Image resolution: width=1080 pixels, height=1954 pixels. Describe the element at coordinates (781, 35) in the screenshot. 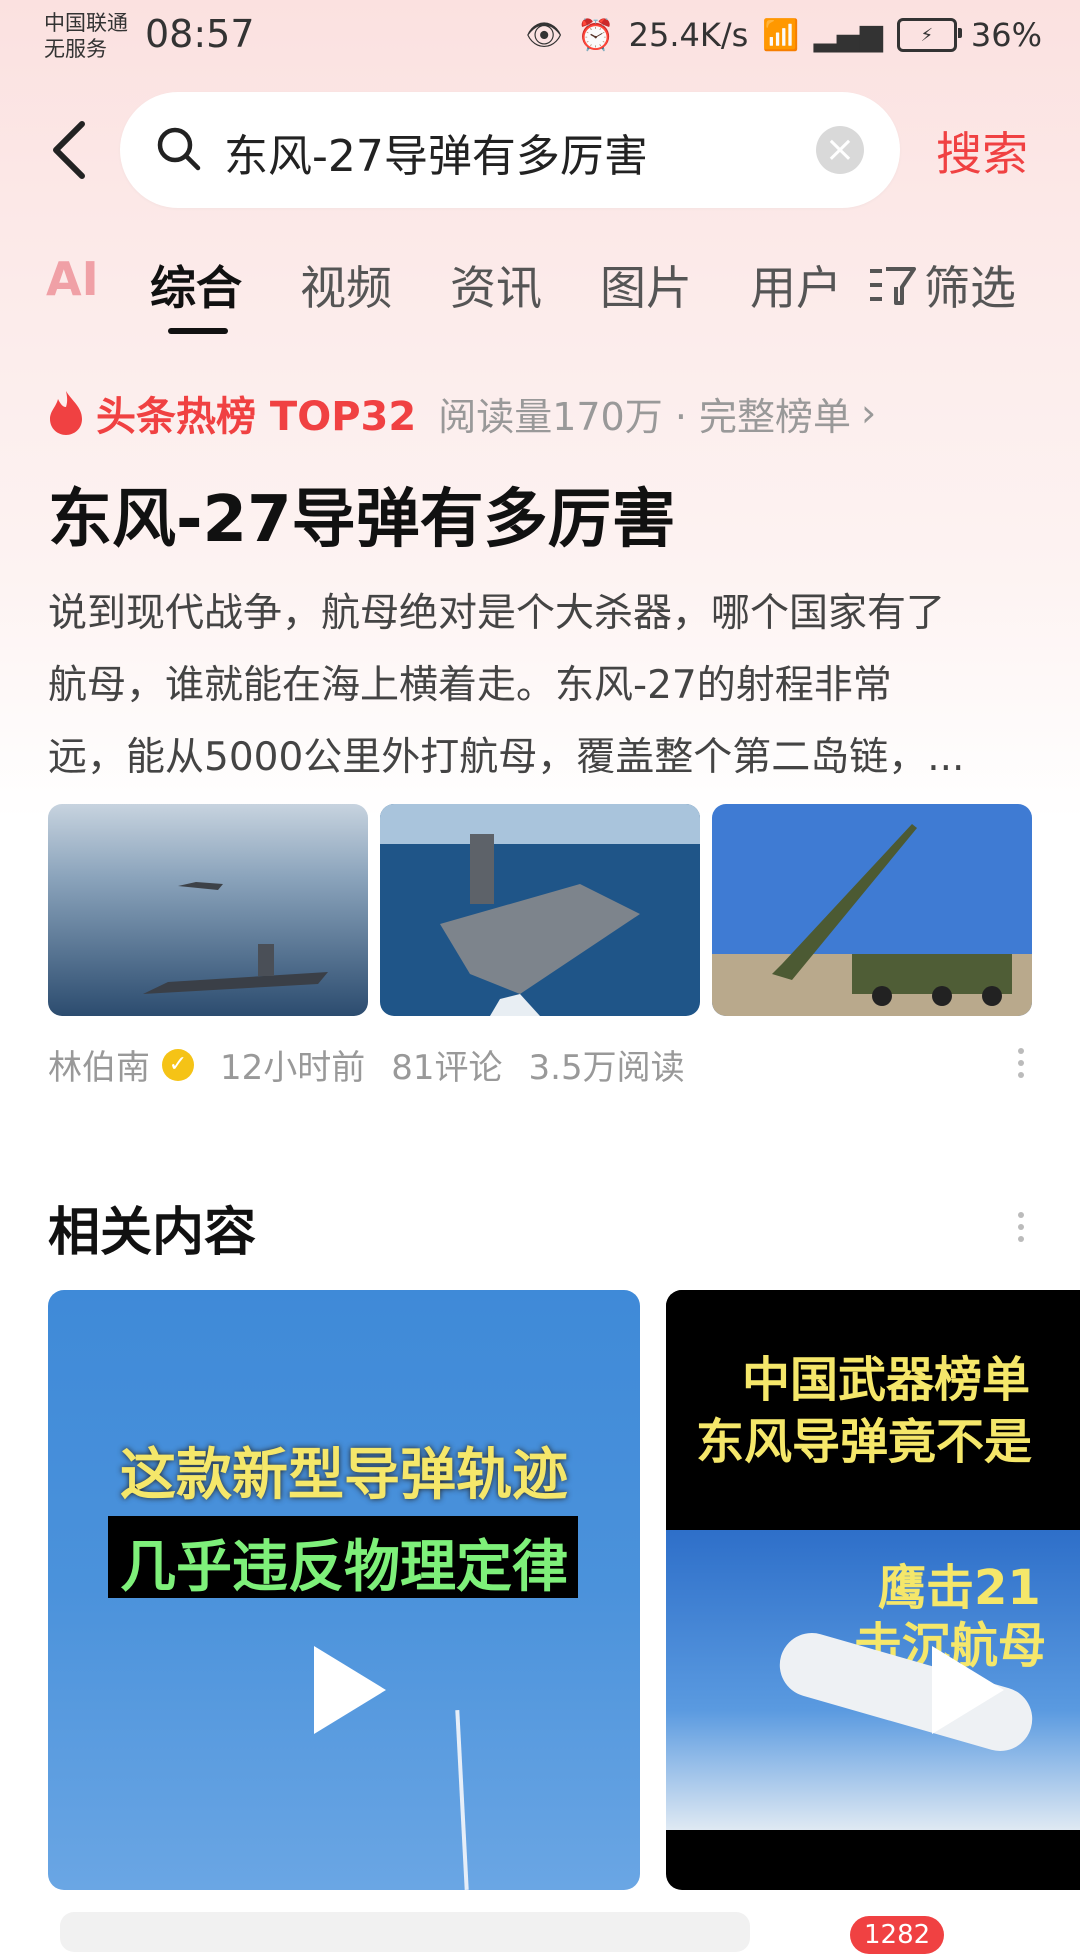

I see `wifi-icon: 📶` at that location.